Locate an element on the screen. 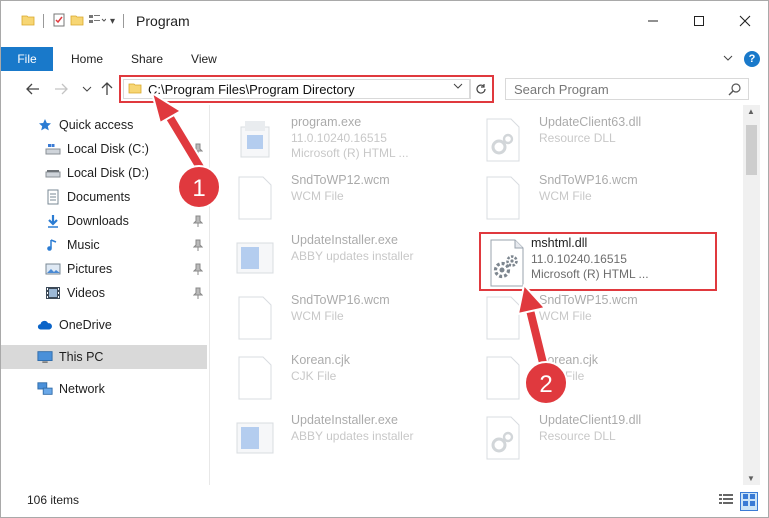 The height and width of the screenshot is (518, 769). new-folder-icon is located at coordinates (77, 21).